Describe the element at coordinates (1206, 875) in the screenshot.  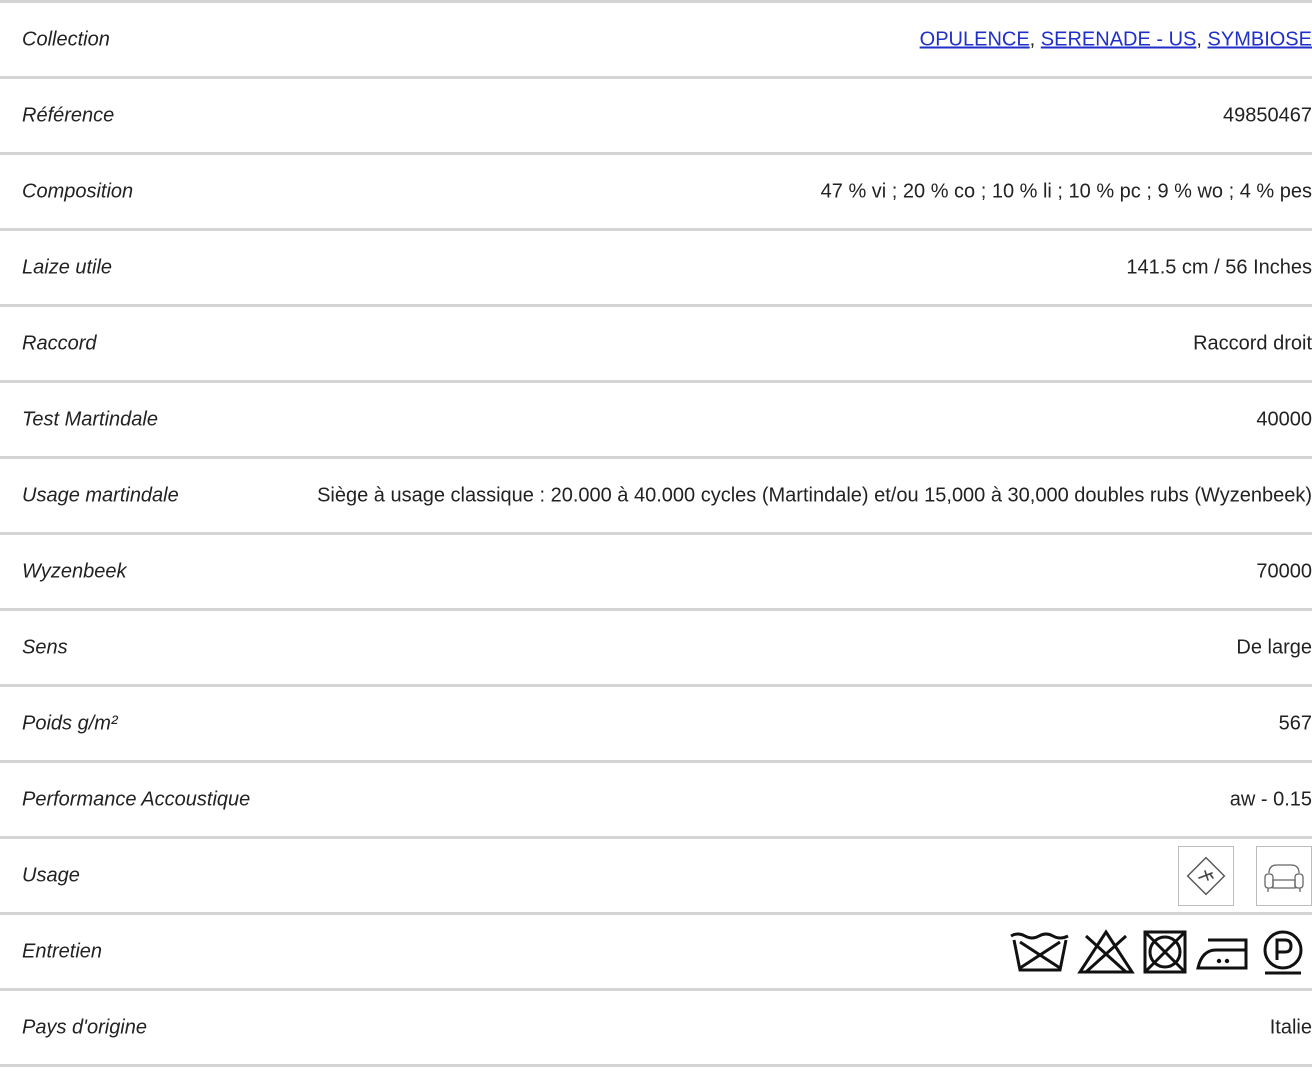
I see `airplane-usage-icon` at that location.